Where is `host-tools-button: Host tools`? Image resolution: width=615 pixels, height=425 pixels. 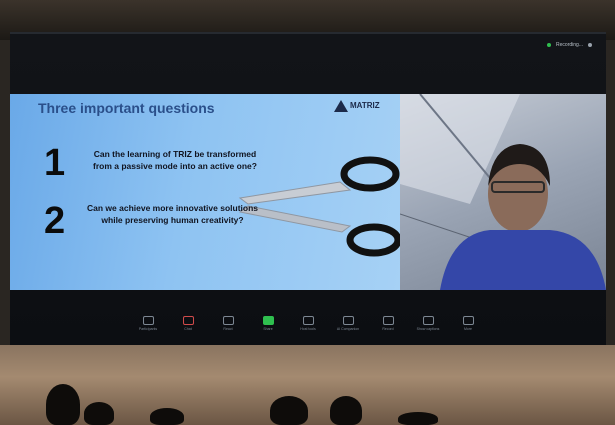
host-tools-button: Host tools is located at coordinates (308, 323).